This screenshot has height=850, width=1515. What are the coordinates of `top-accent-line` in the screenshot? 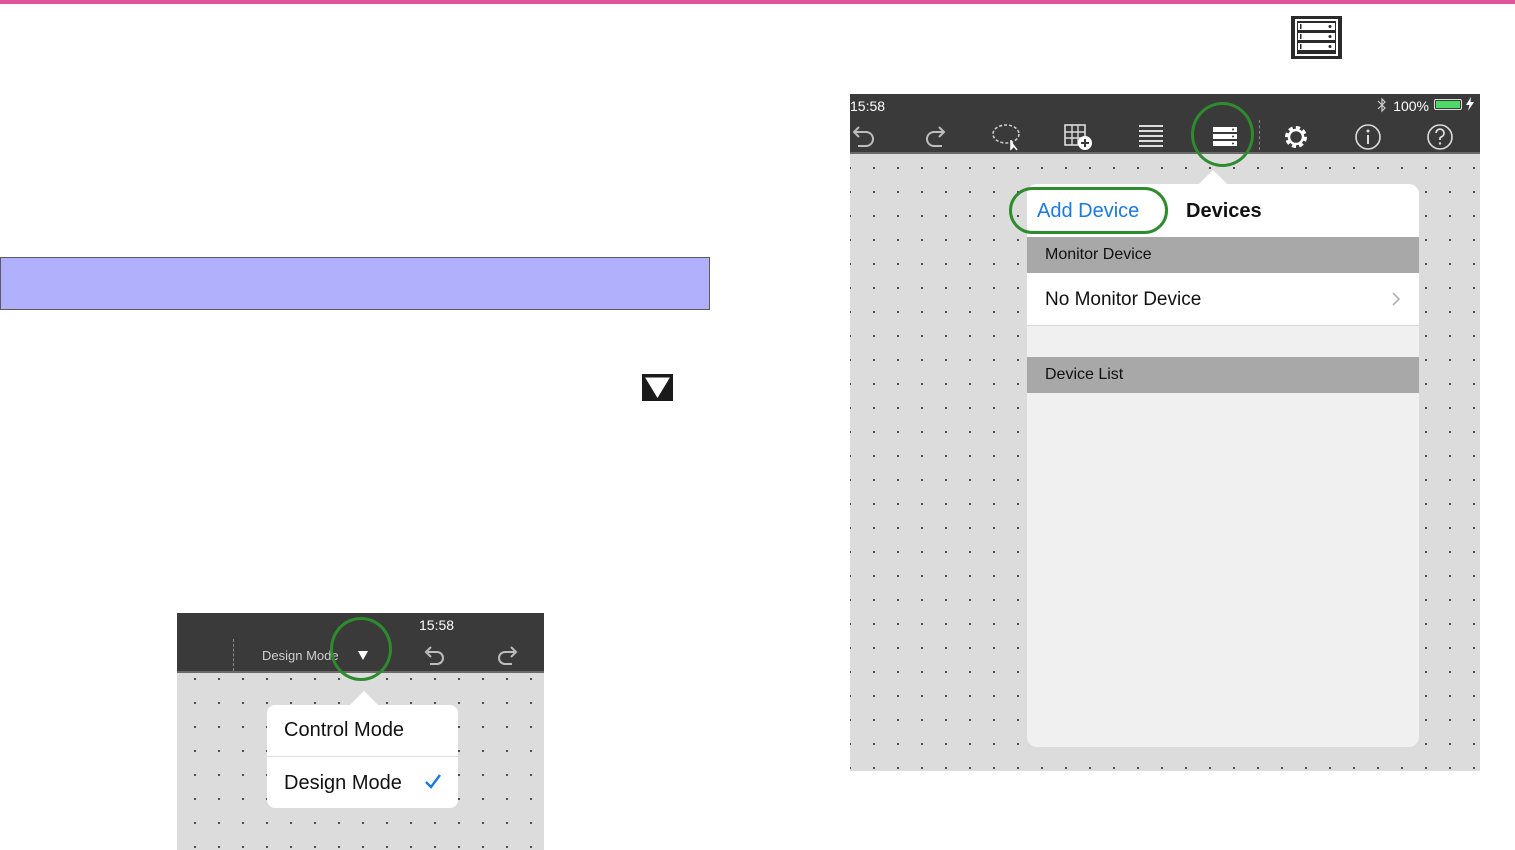 It's located at (757, 2).